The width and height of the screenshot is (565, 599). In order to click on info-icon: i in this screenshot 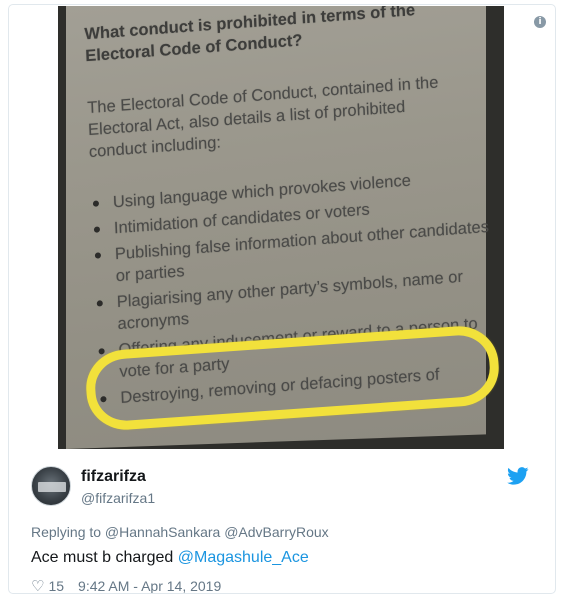, I will do `click(540, 22)`.